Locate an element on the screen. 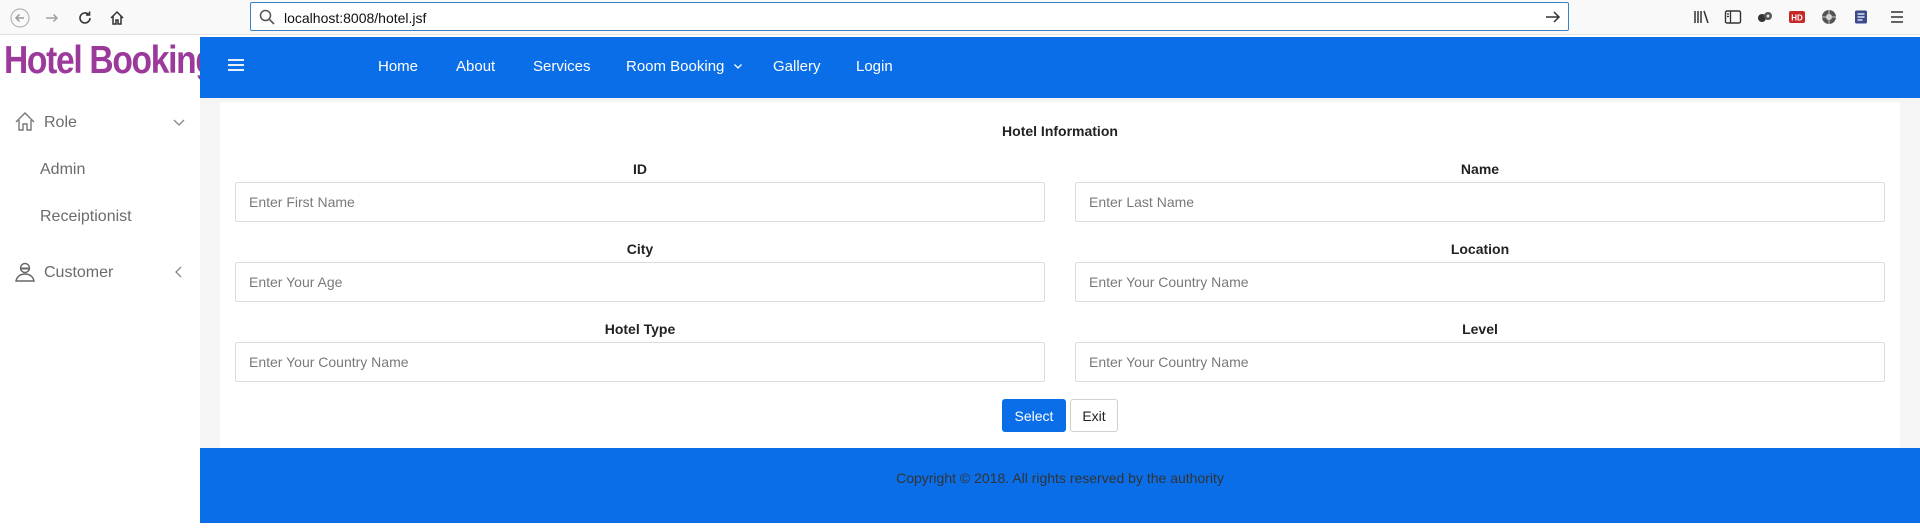  level-label: Level is located at coordinates (1480, 329).